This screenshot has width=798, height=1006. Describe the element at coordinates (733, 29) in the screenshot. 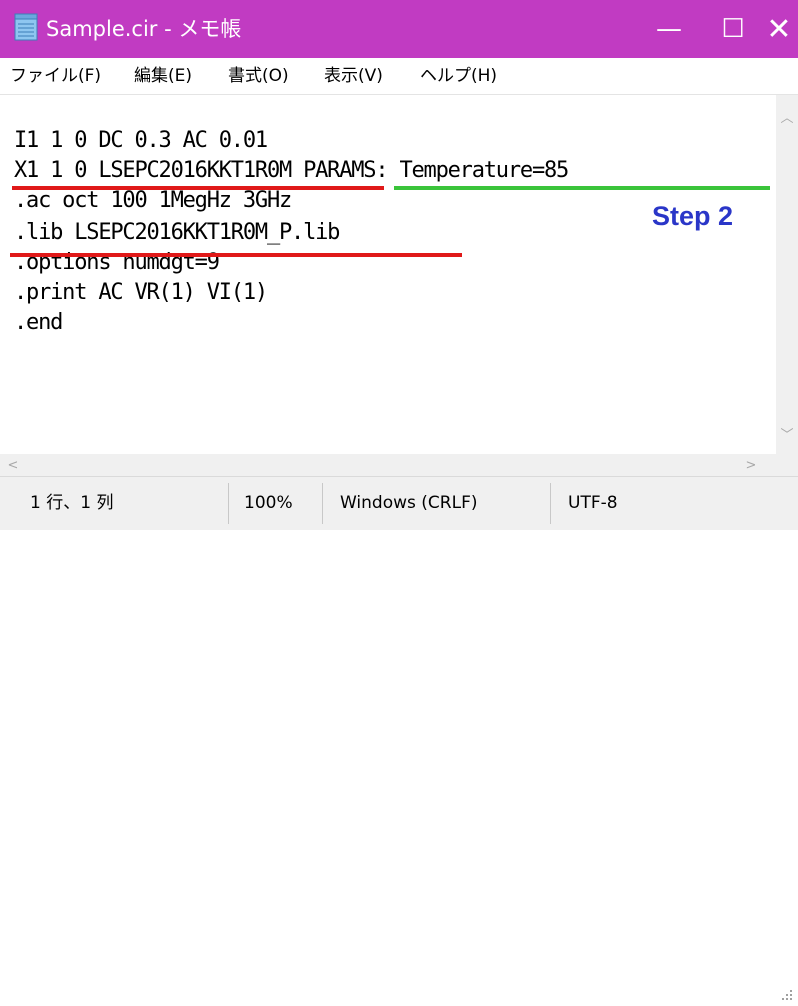

I see `maximize-button: ☐` at that location.